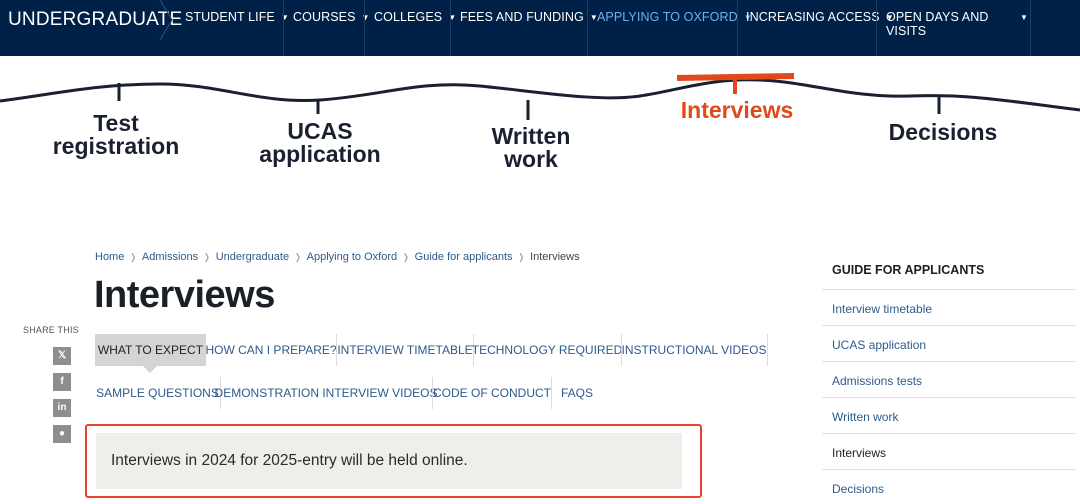 The image size is (1080, 504). Describe the element at coordinates (877, 381) in the screenshot. I see `sidebar-item-admissions-tests: Admissions tests` at that location.